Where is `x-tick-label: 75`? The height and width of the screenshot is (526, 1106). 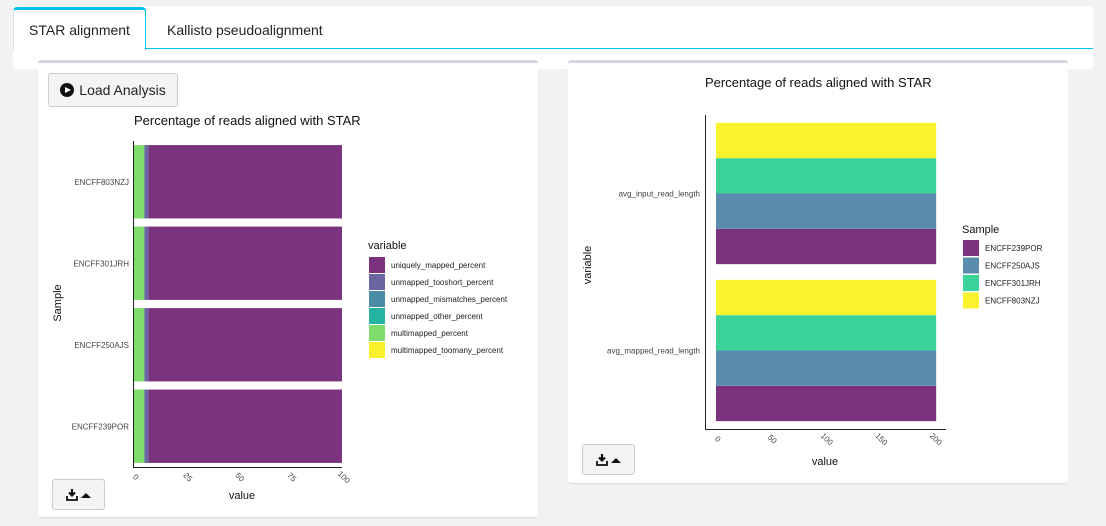
x-tick-label: 75 is located at coordinates (291, 477).